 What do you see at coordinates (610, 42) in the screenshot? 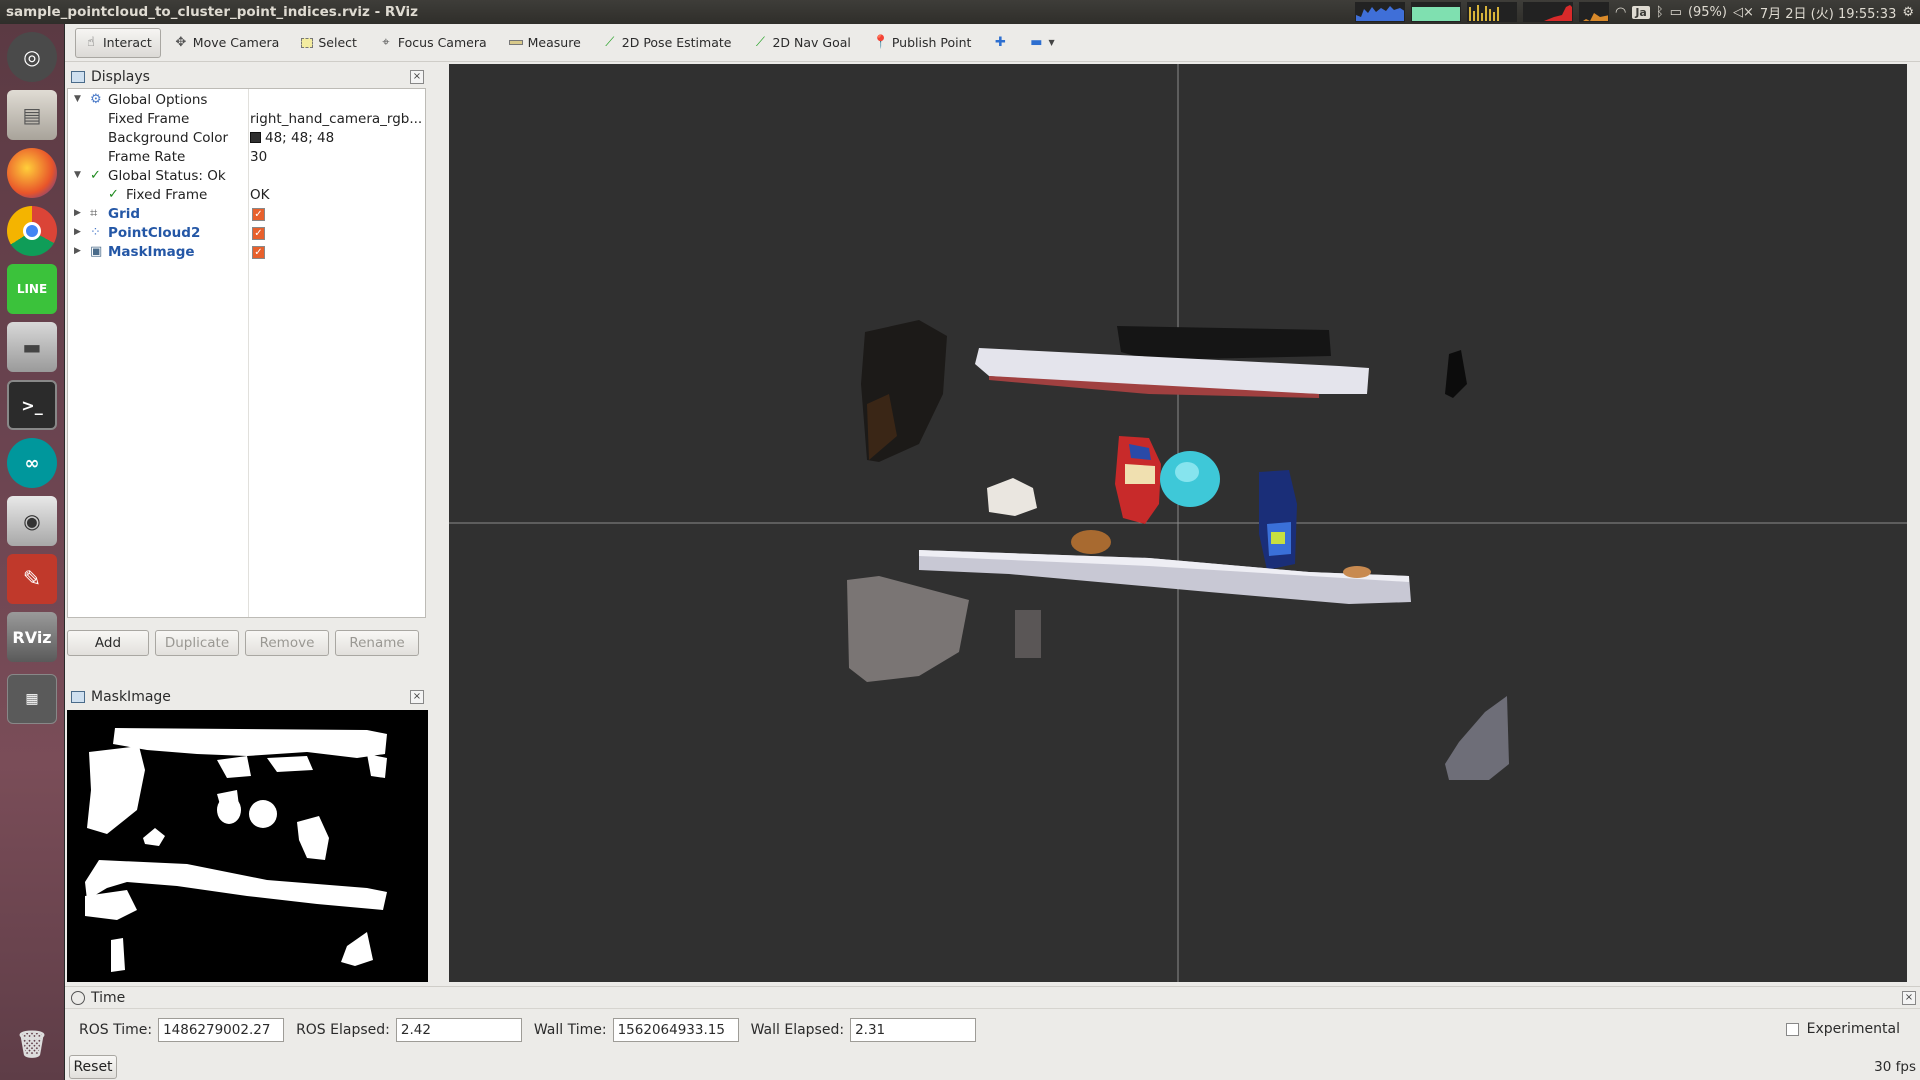
I see `arrow-green-icon: ⟋` at bounding box center [610, 42].